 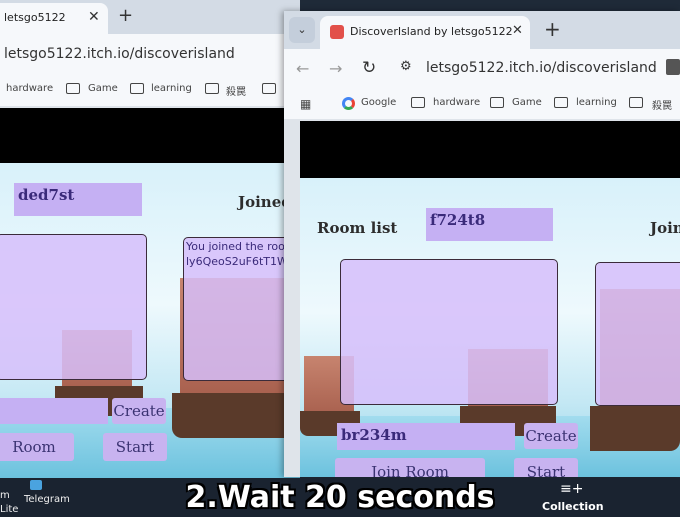 I want to click on front-address-bar: letsgo5122.itch.io/discoverisland, so click(x=541, y=68).